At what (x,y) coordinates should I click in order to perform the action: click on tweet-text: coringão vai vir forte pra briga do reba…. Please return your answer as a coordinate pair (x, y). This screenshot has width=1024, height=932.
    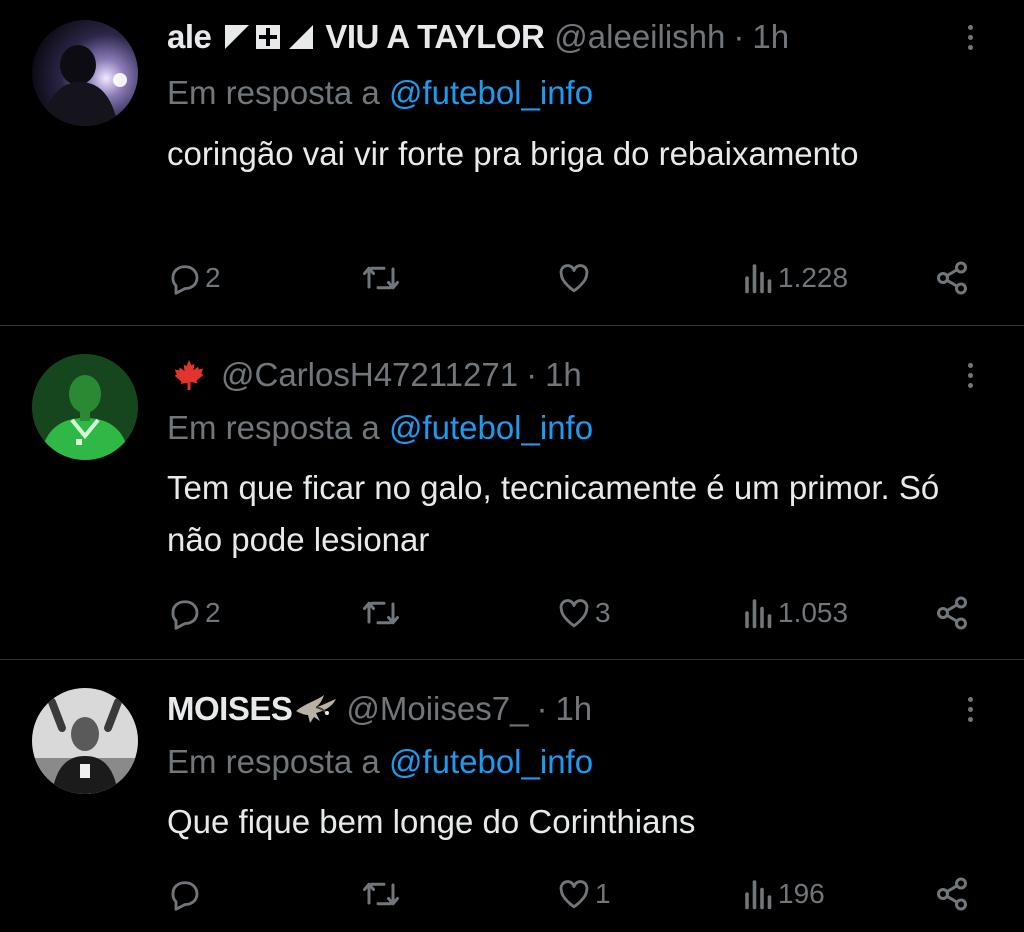
    Looking at the image, I should click on (513, 153).